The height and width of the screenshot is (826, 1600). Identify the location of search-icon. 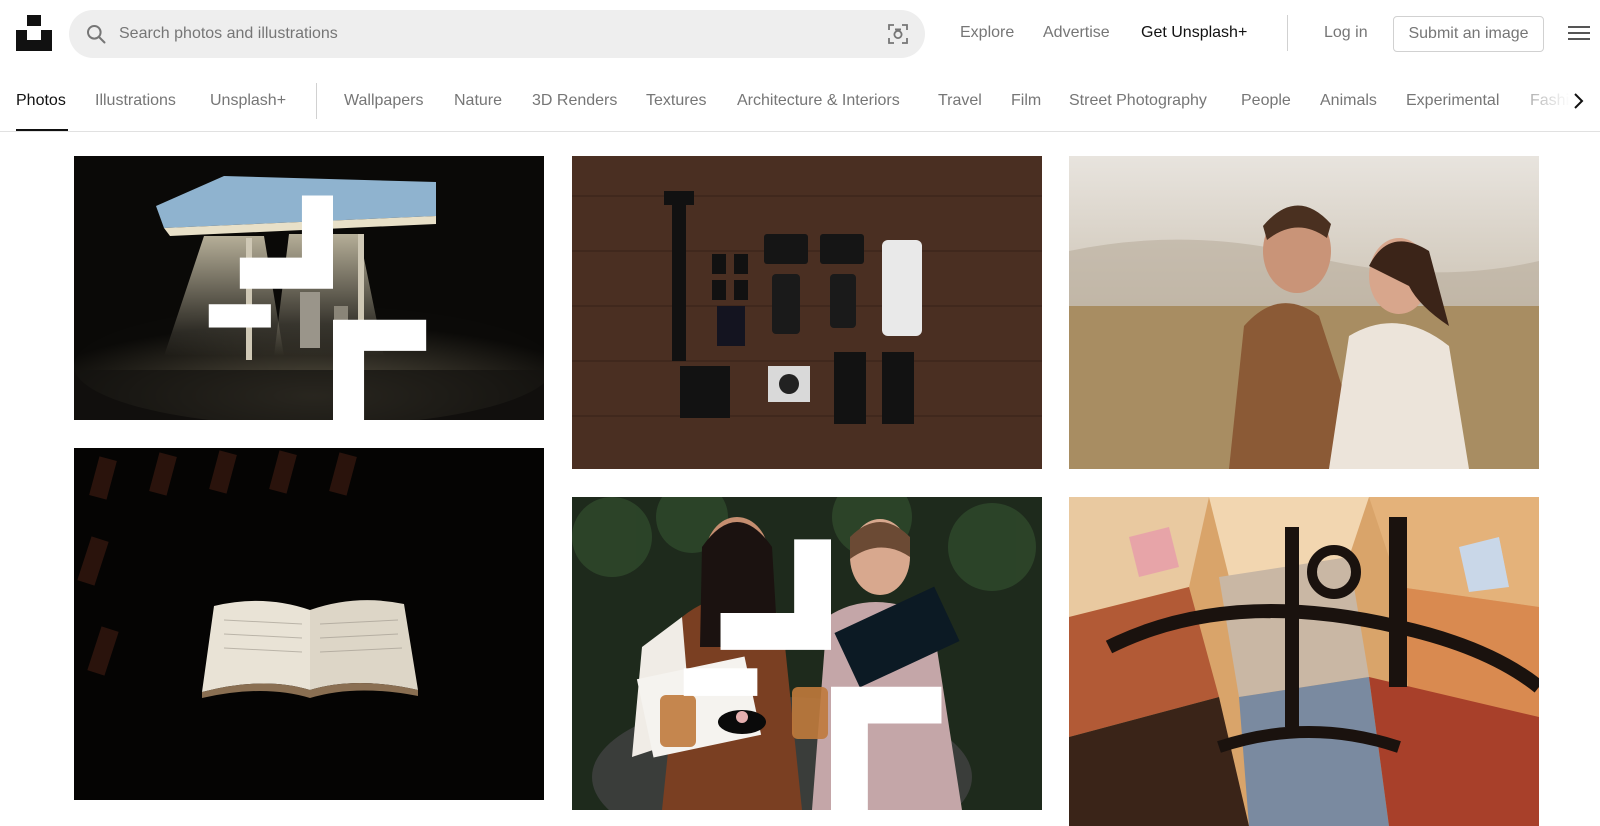
(96, 34).